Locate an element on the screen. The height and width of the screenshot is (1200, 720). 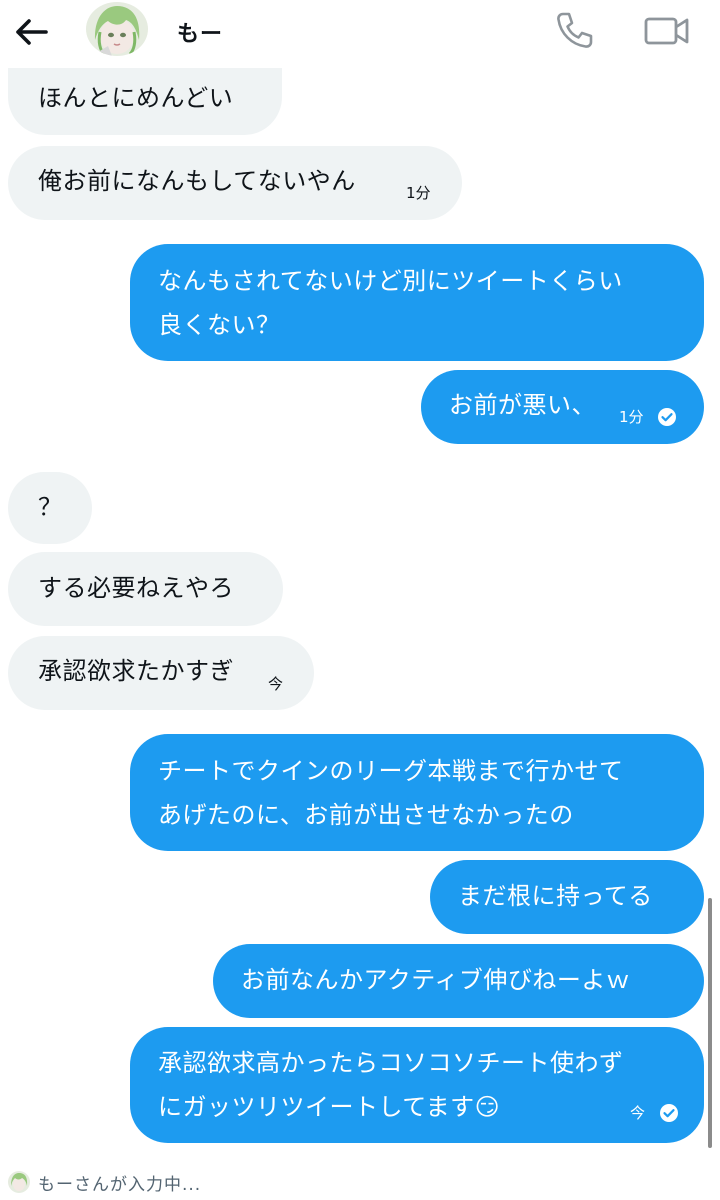
typing-avatar is located at coordinates (19, 1182).